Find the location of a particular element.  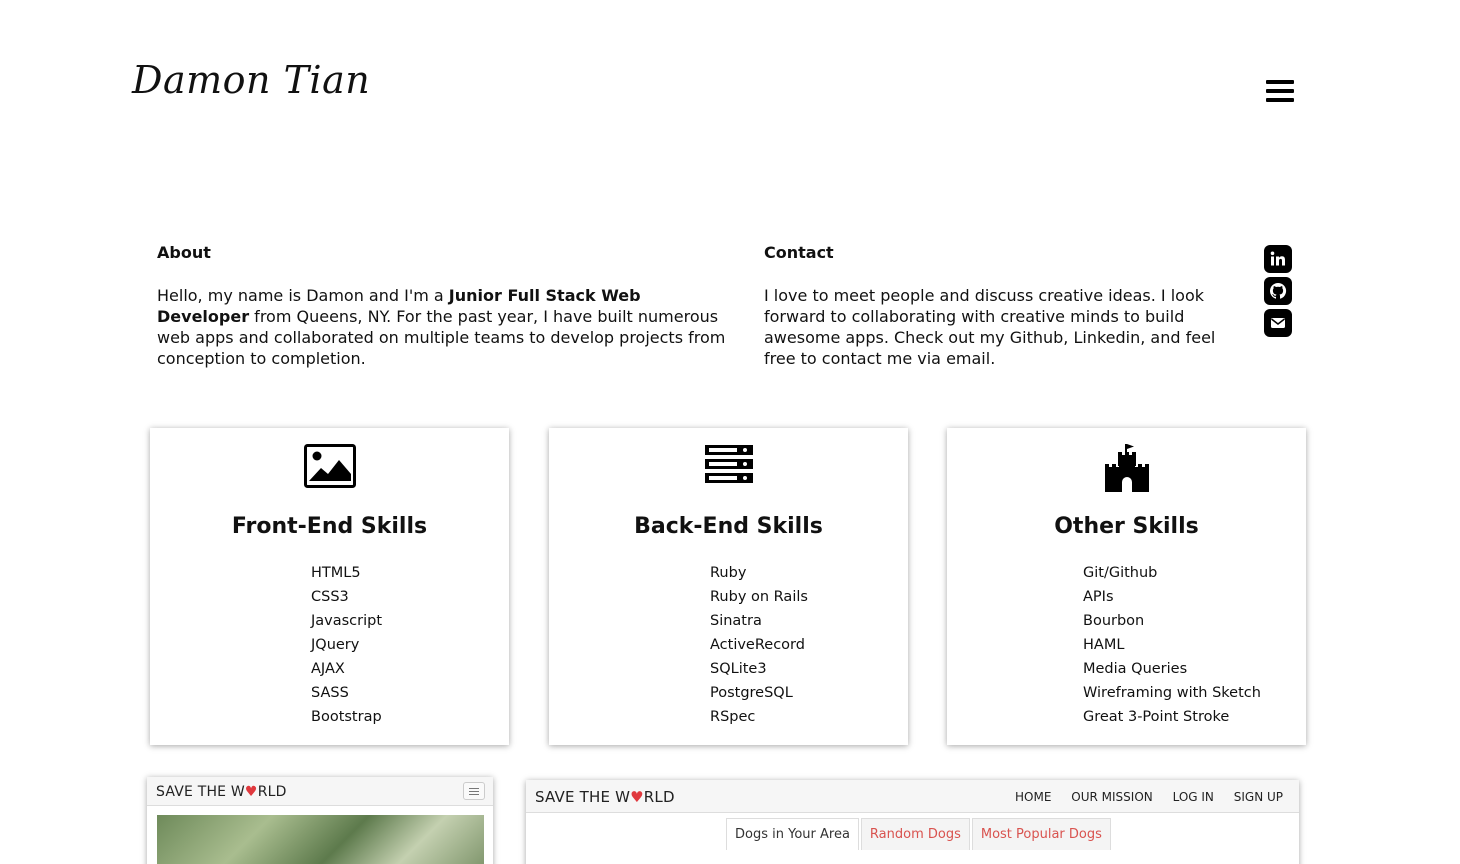

skill-item: HTML5 is located at coordinates (336, 573).